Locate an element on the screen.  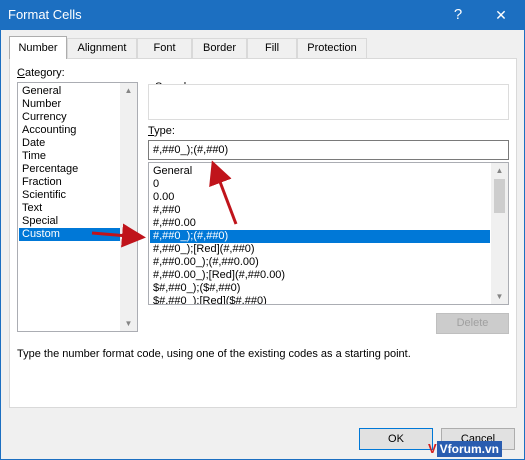
type-label: Type: is located at coordinates (161, 131).